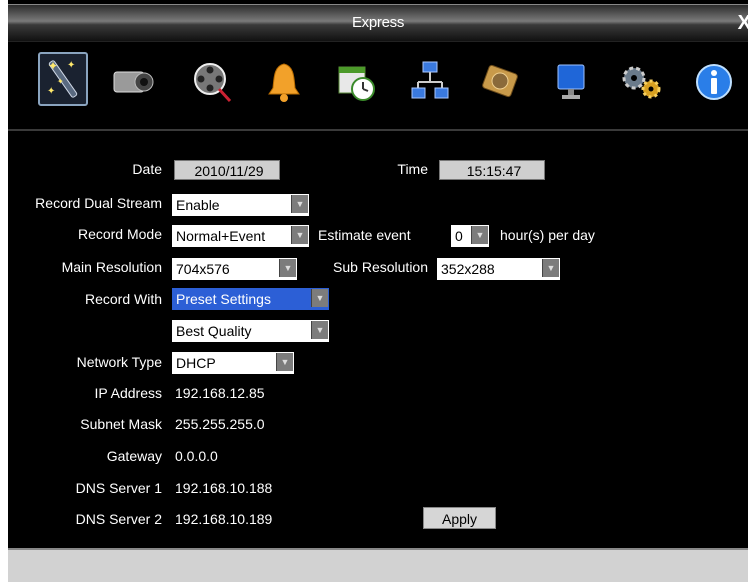  What do you see at coordinates (198, 205) in the screenshot?
I see `dual-stream-value: Enable` at bounding box center [198, 205].